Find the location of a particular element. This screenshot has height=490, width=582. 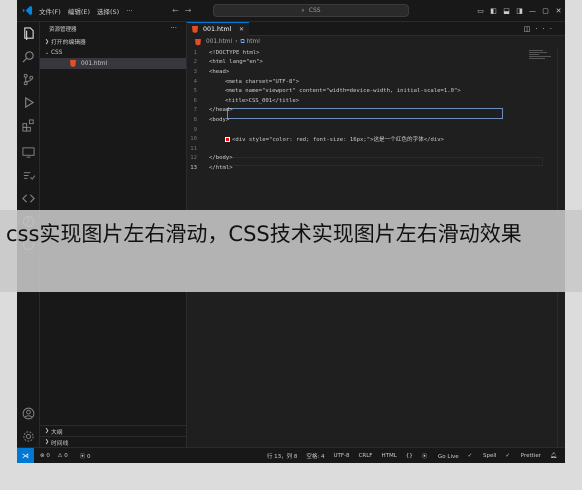

outline-section: ❯ 大纲 is located at coordinates (113, 430).